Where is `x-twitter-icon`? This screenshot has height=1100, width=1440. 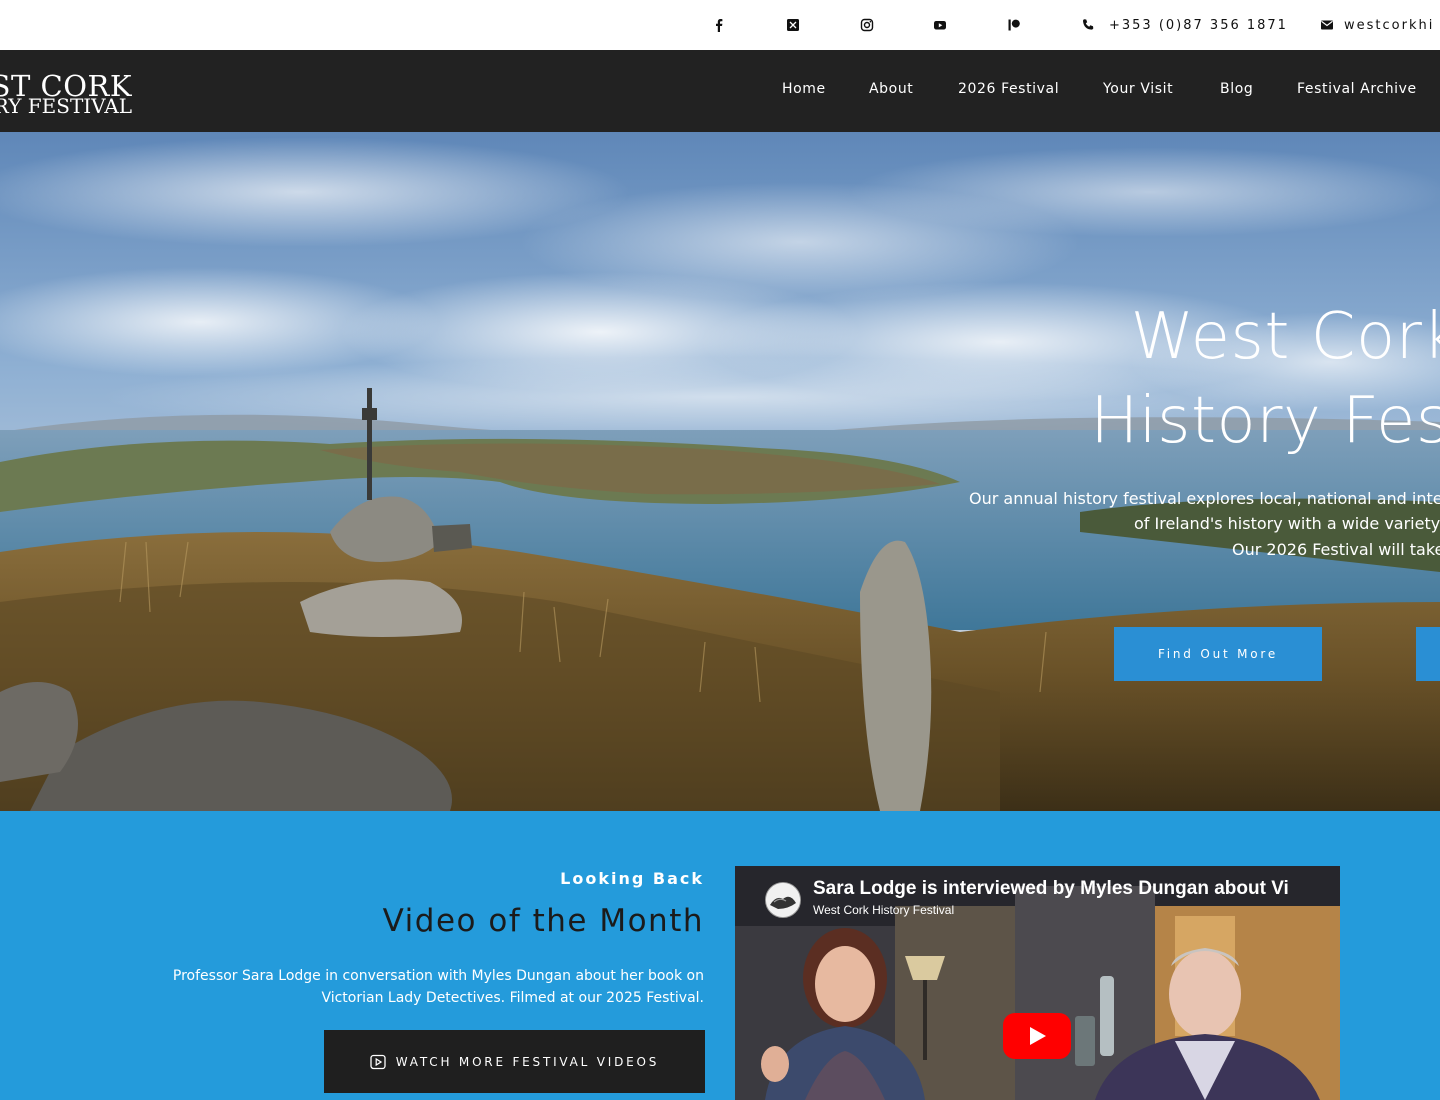
x-twitter-icon is located at coordinates (793, 25).